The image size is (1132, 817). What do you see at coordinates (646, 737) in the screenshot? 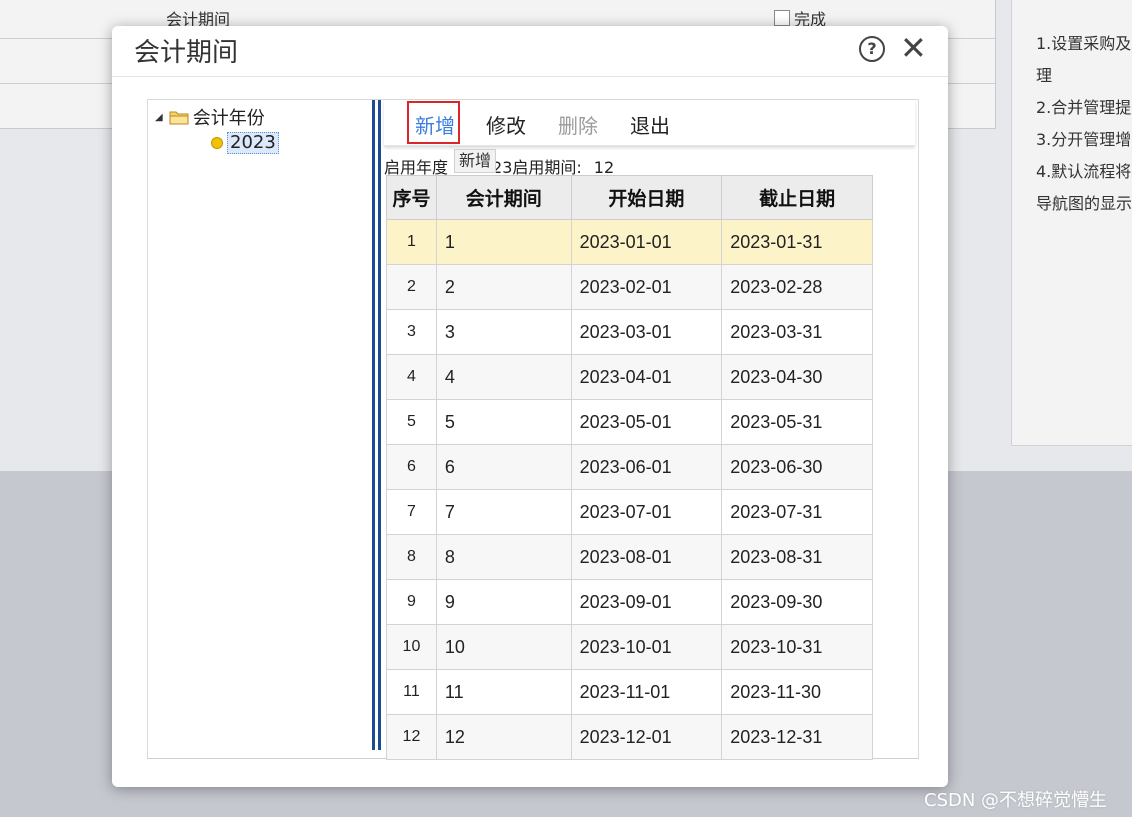
I see `row-start-date: 2023-12-01` at bounding box center [646, 737].